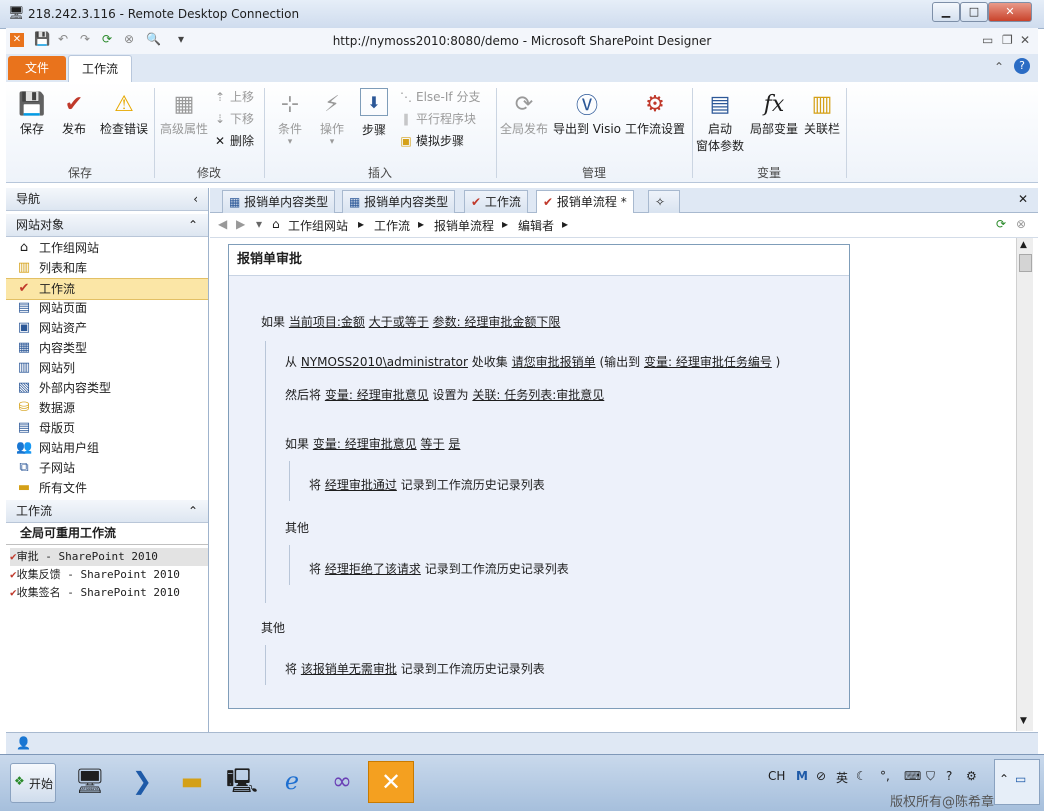 The image size is (1044, 811). I want to click on message-link: 经理审批通过, so click(361, 485).